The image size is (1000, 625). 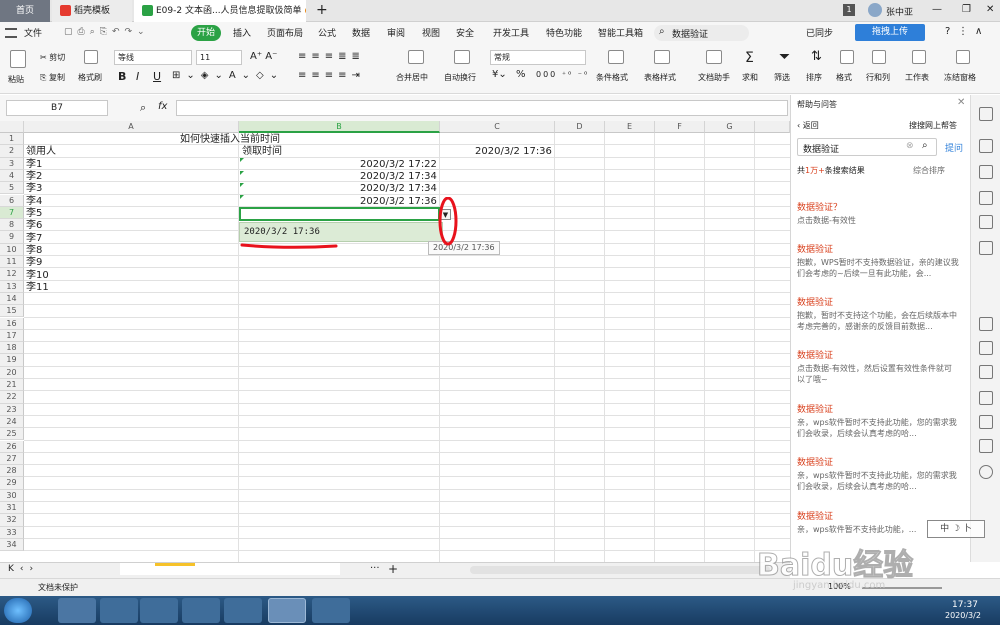 What do you see at coordinates (77, 610) in the screenshot?
I see `explorer-icon` at bounding box center [77, 610].